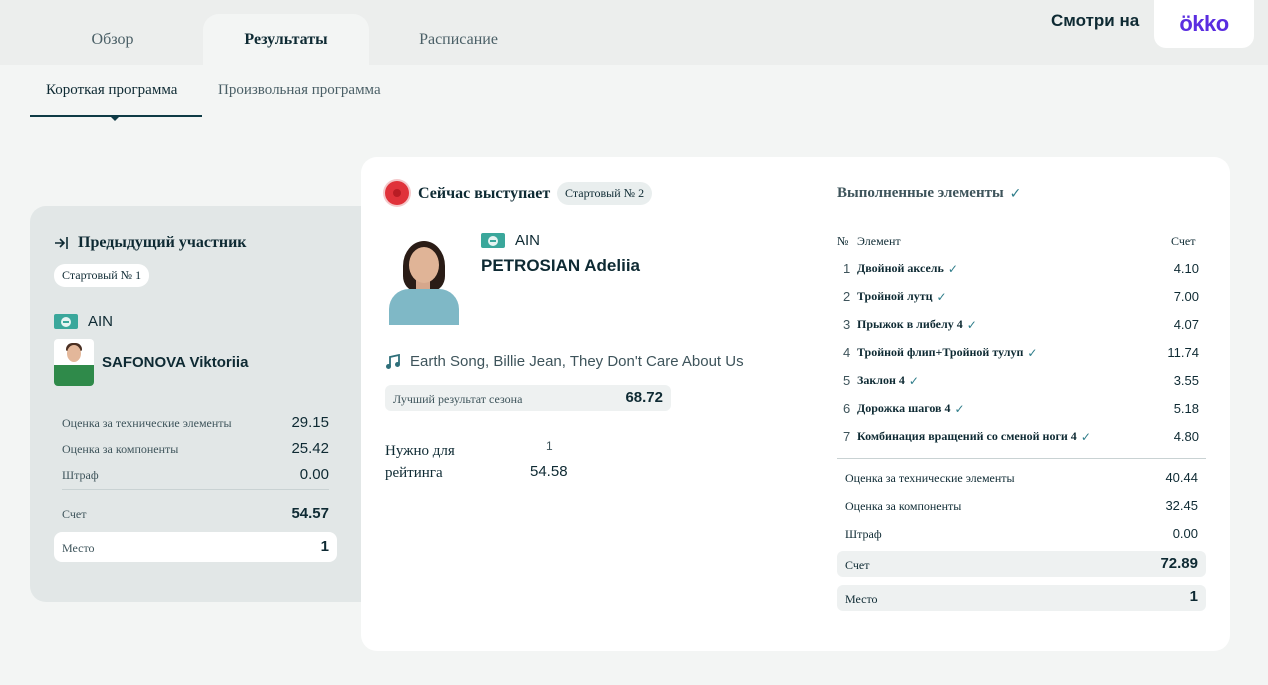  I want to click on tab-results: Результаты, so click(286, 39).